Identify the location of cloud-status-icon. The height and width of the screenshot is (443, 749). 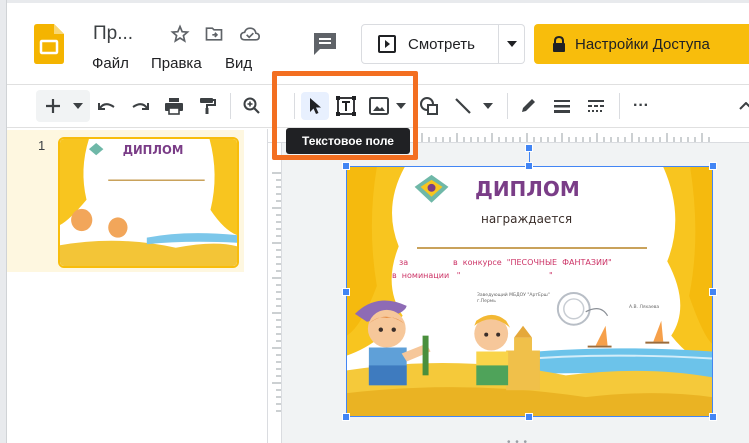
(250, 34).